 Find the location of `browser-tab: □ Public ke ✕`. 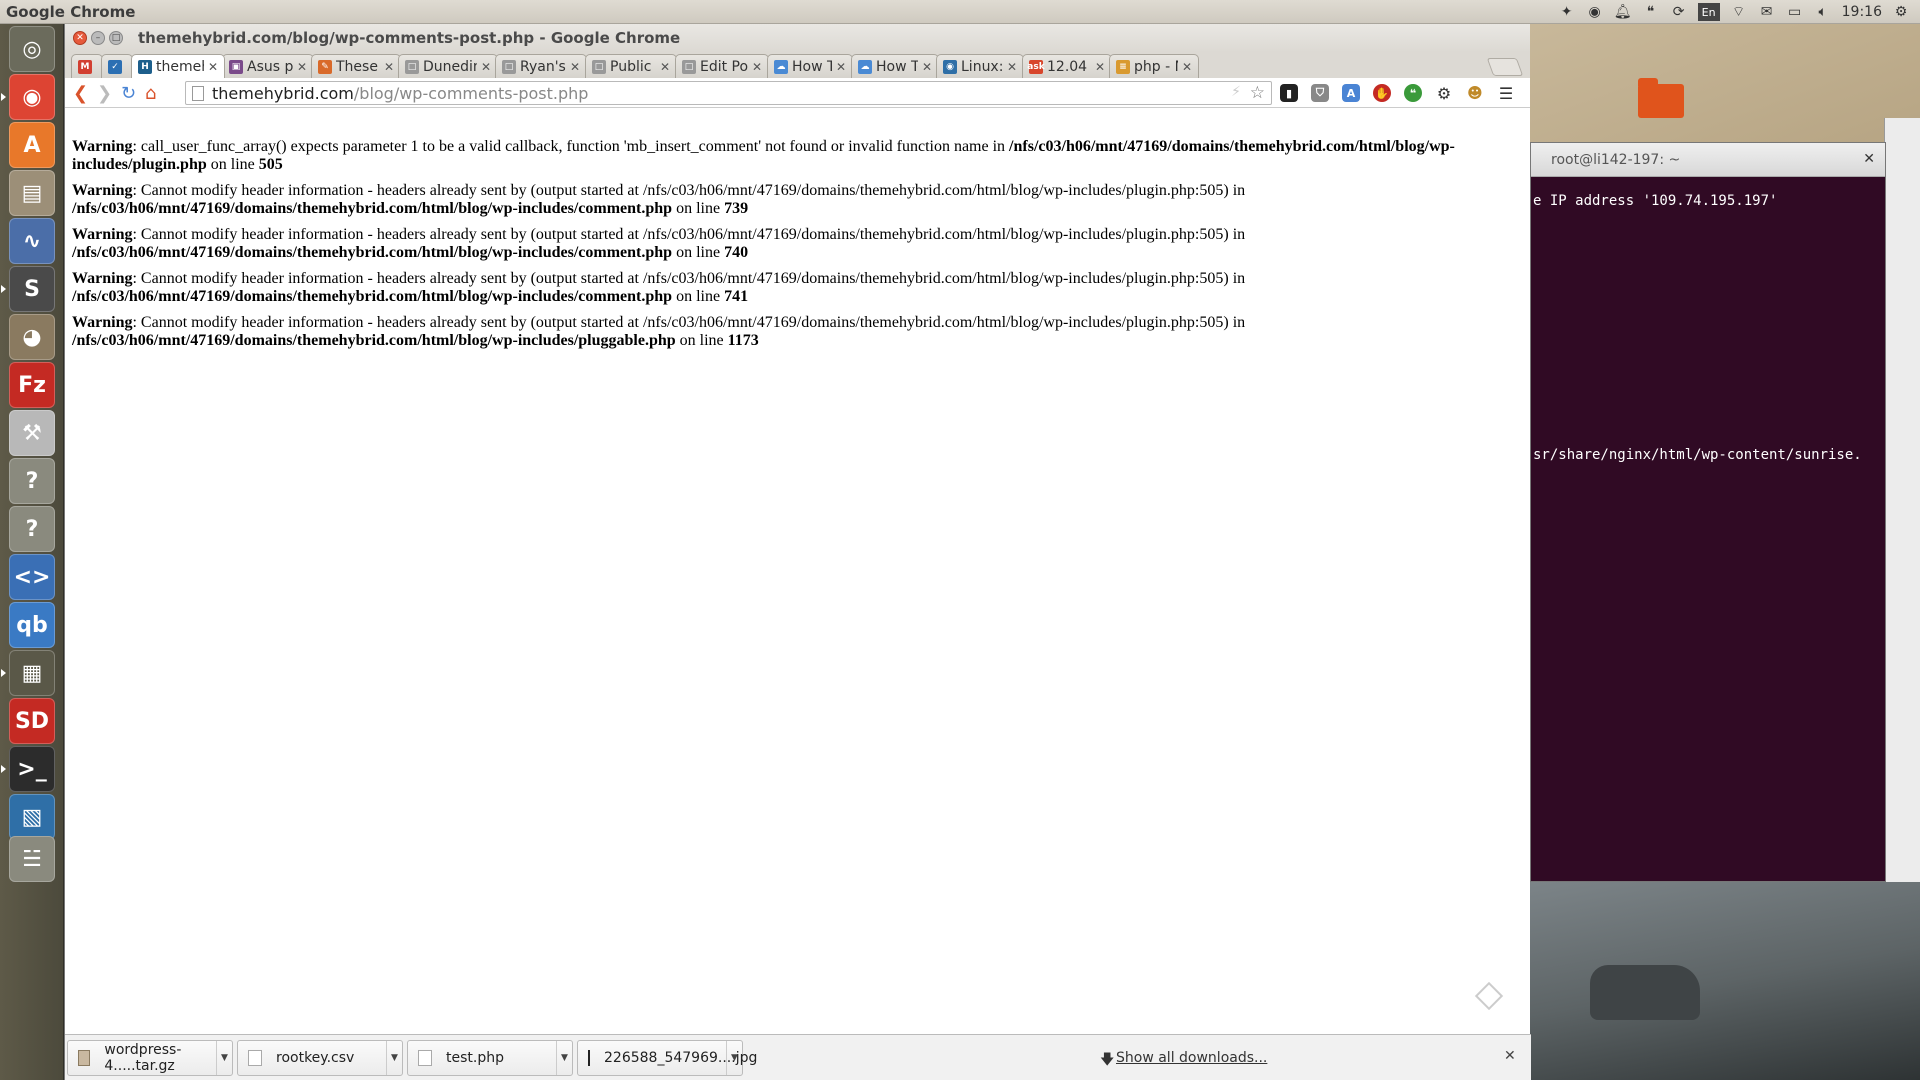

browser-tab: □ Public ke ✕ is located at coordinates (631, 66).